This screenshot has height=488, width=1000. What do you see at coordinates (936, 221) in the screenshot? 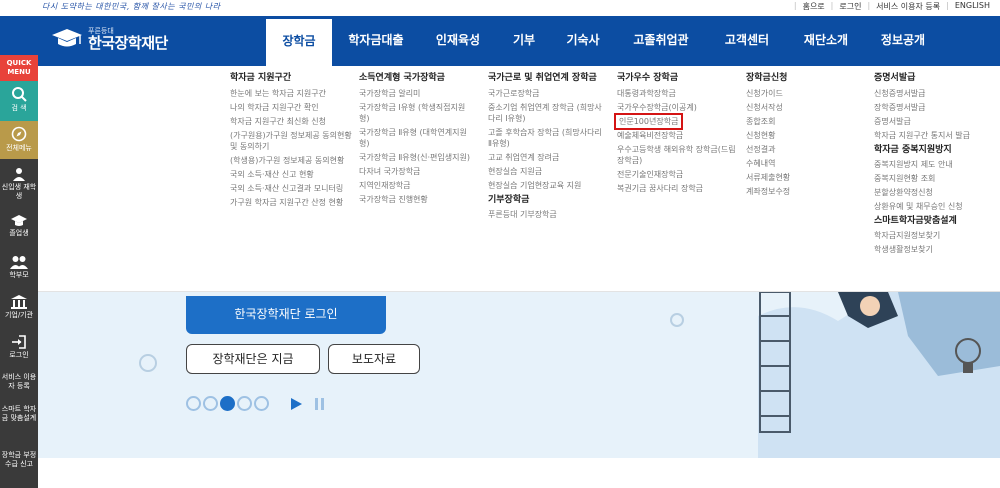
I see `menu-subtitle: 스마트학자금맞춤설계` at bounding box center [936, 221].